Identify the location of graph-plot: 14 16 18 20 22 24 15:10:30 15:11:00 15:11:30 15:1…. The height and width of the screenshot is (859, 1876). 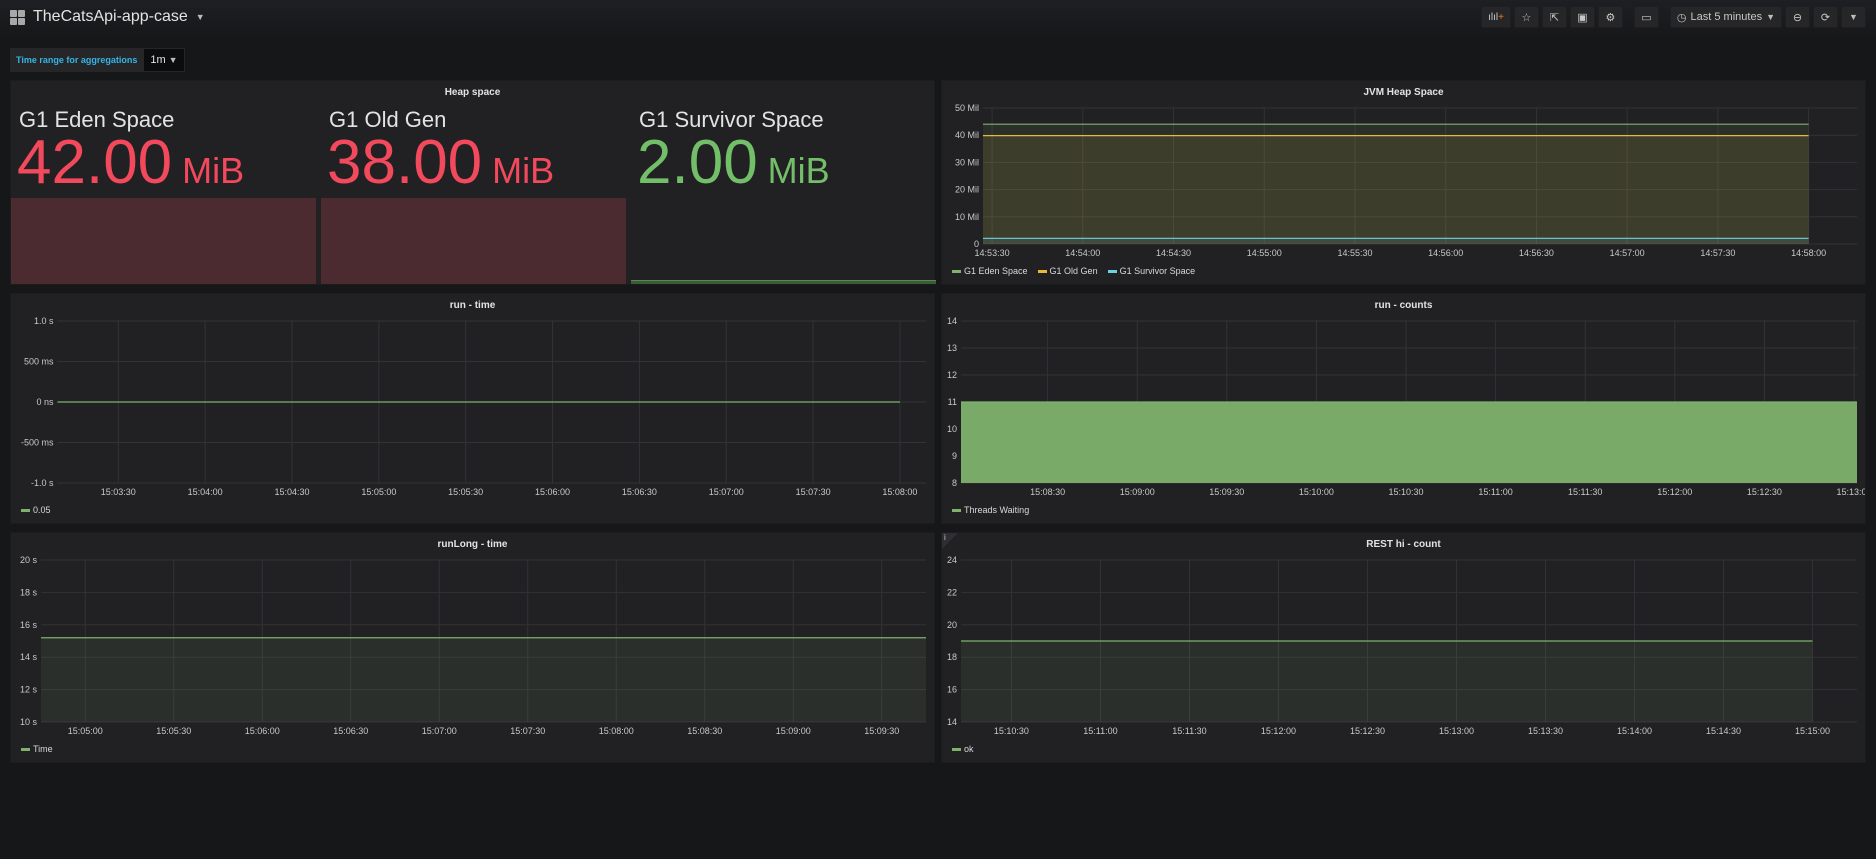
(1403, 647).